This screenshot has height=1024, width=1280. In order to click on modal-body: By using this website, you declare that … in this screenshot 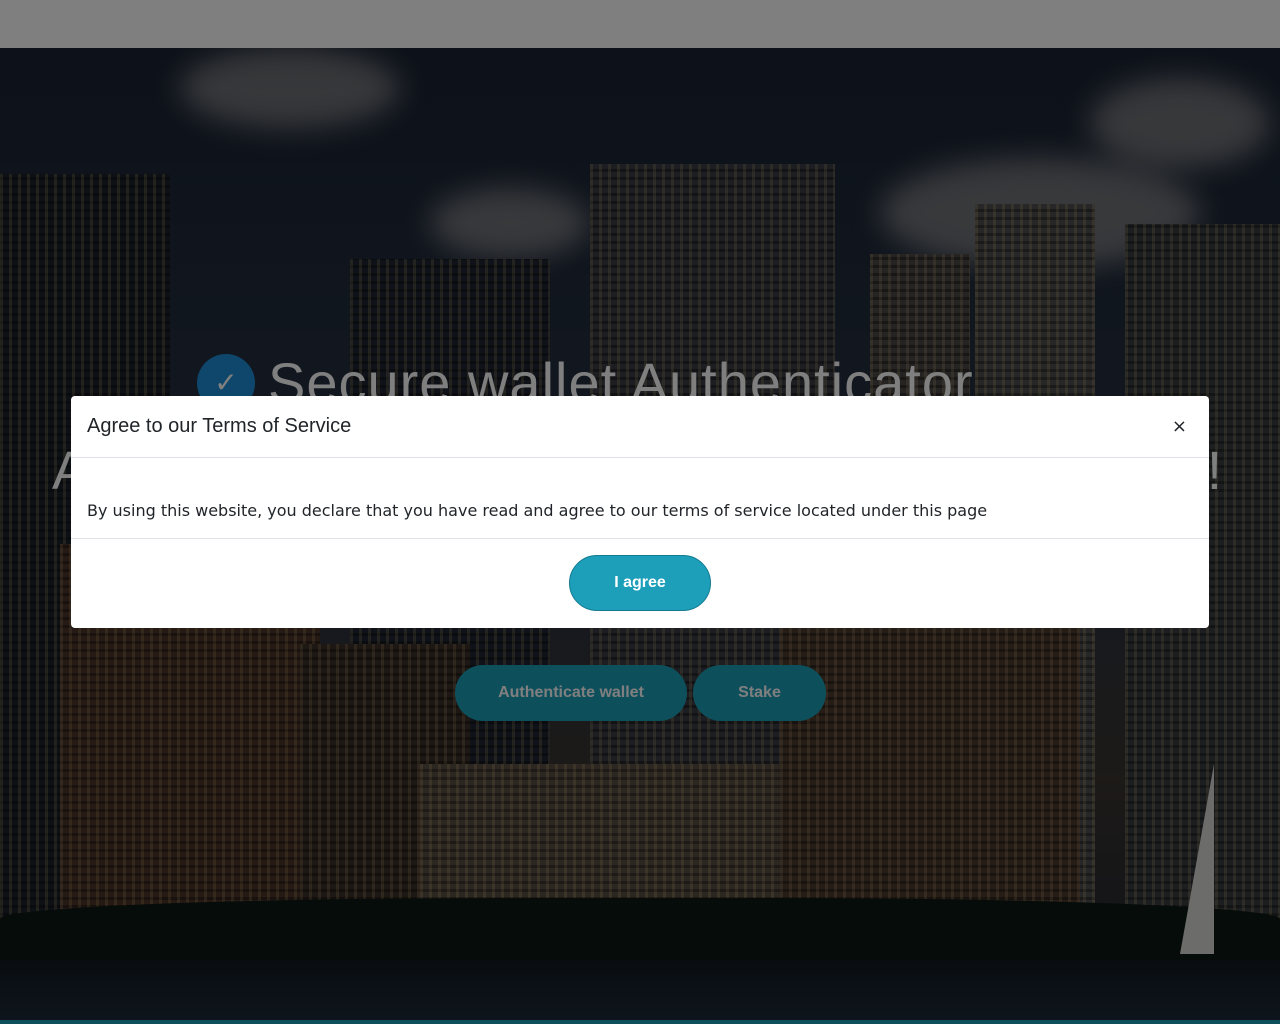, I will do `click(640, 498)`.